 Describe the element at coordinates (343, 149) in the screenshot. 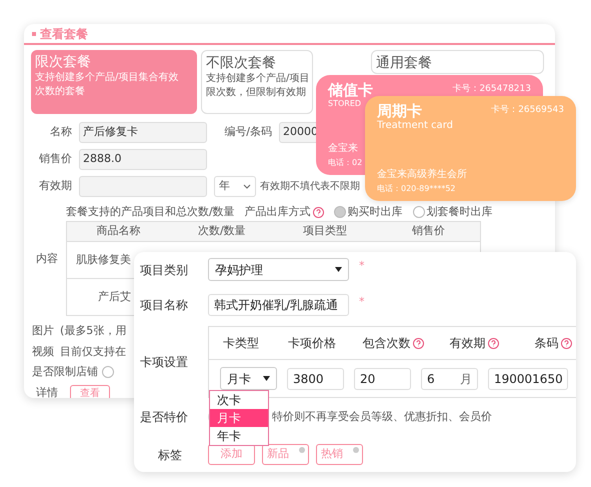

I see `shop-name: 金宝来` at that location.